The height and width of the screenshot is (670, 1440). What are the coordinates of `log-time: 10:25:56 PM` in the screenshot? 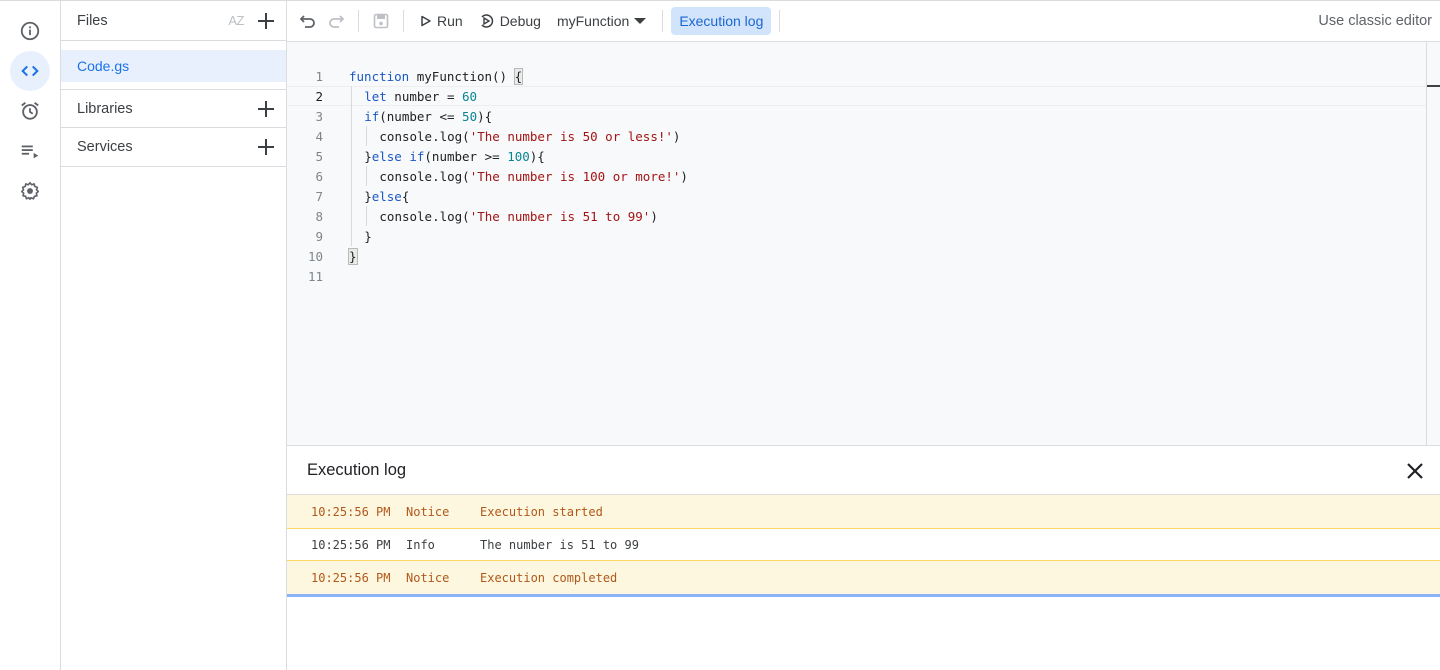 It's located at (351, 511).